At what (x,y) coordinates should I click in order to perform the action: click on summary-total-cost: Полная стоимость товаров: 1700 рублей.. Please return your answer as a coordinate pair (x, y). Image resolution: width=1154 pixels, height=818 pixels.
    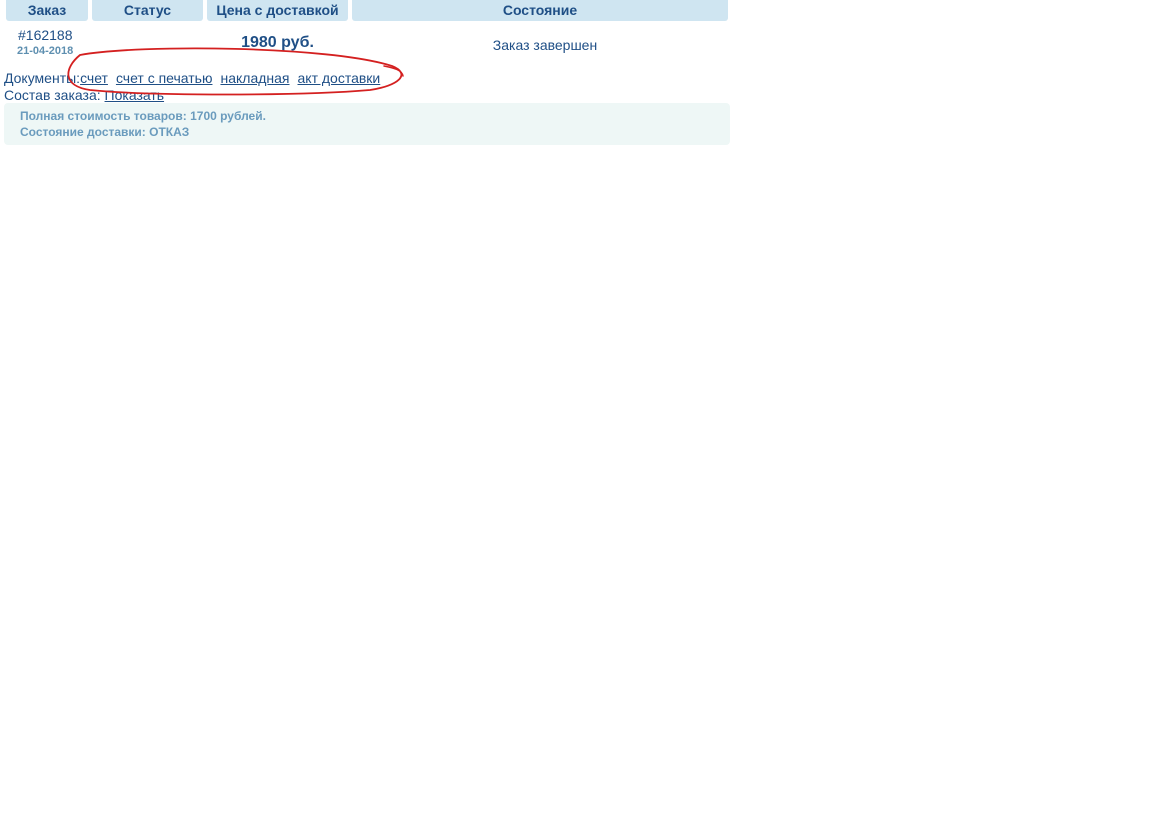
    Looking at the image, I should click on (143, 116).